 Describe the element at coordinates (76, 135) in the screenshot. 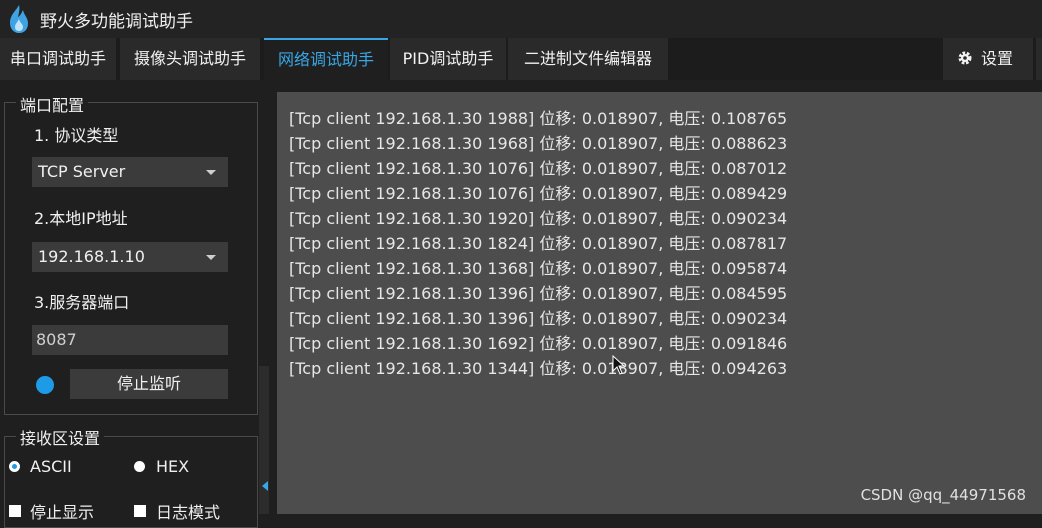

I see `protocol-label: 1. 协议类型` at that location.